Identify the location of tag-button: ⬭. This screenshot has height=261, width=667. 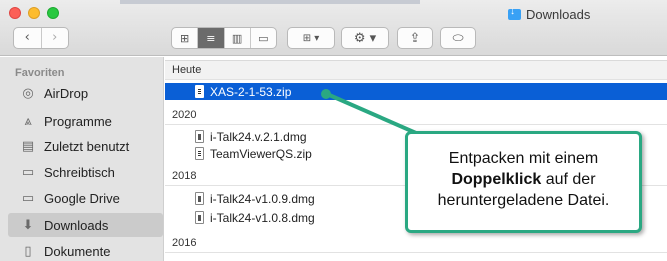
(458, 38).